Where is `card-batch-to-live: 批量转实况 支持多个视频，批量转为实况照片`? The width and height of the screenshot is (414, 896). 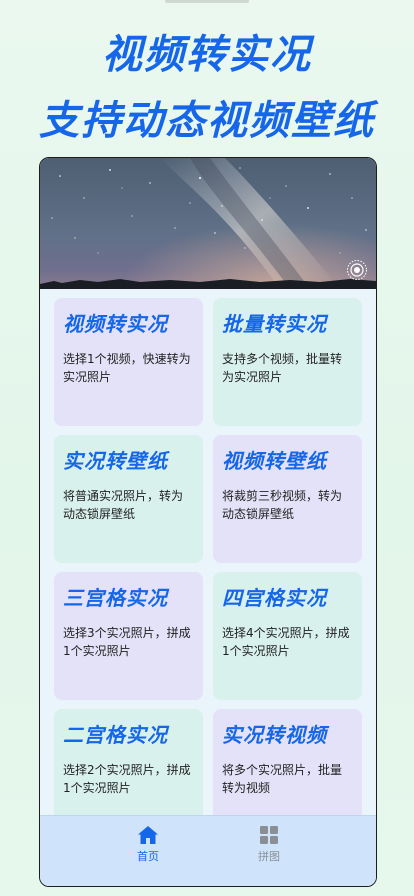
card-batch-to-live: 批量转实况 支持多个视频，批量转为实况照片 is located at coordinates (287, 362).